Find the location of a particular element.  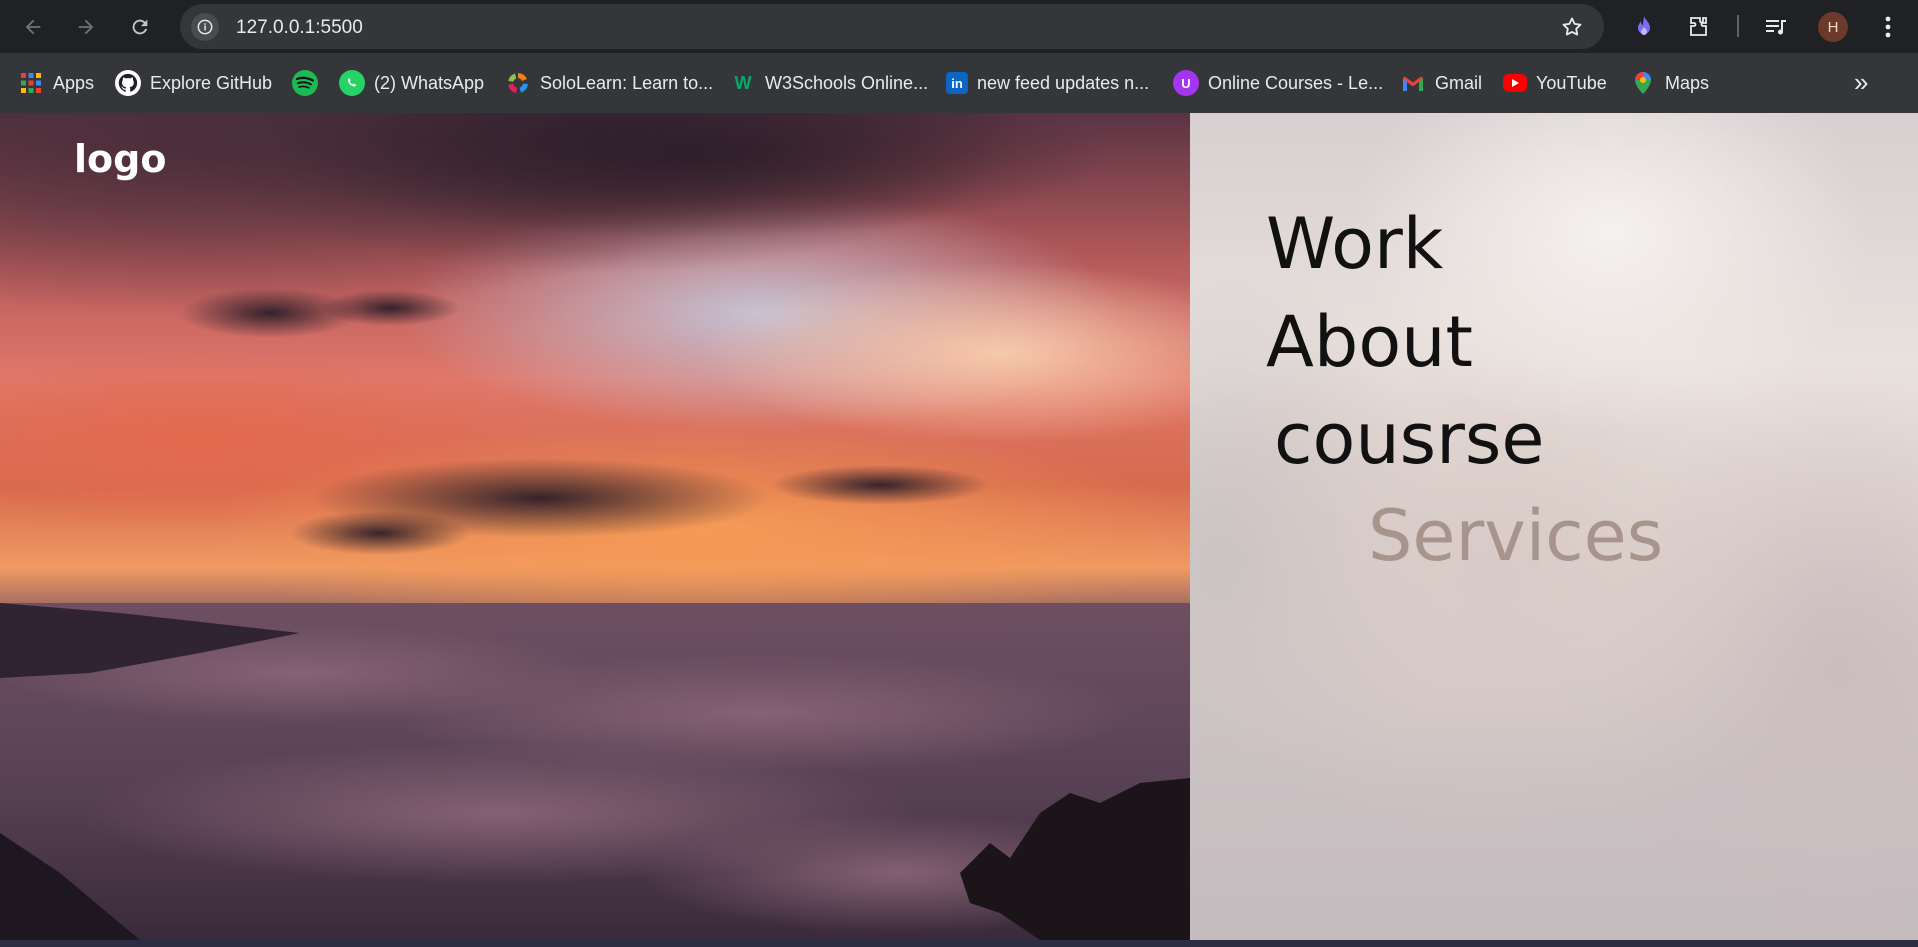

sololearn-icon is located at coordinates (518, 83).